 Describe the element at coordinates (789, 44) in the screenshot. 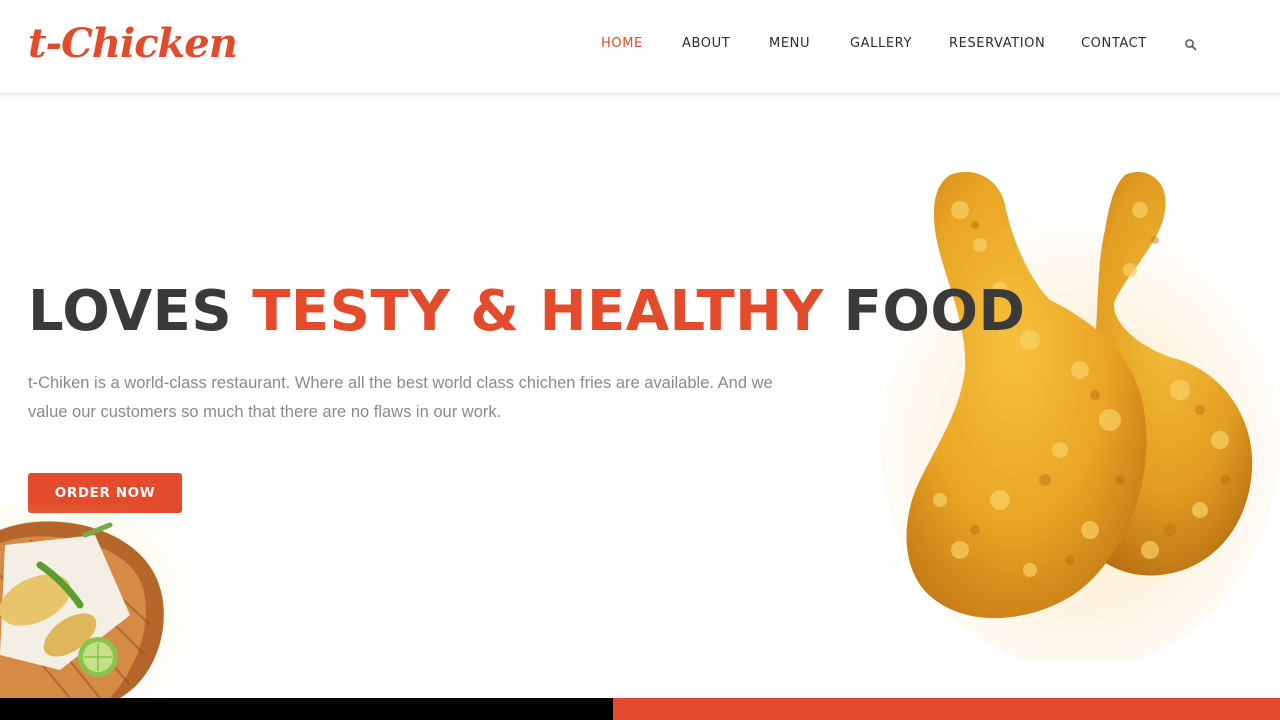

I see `nav-menu: MENU` at that location.